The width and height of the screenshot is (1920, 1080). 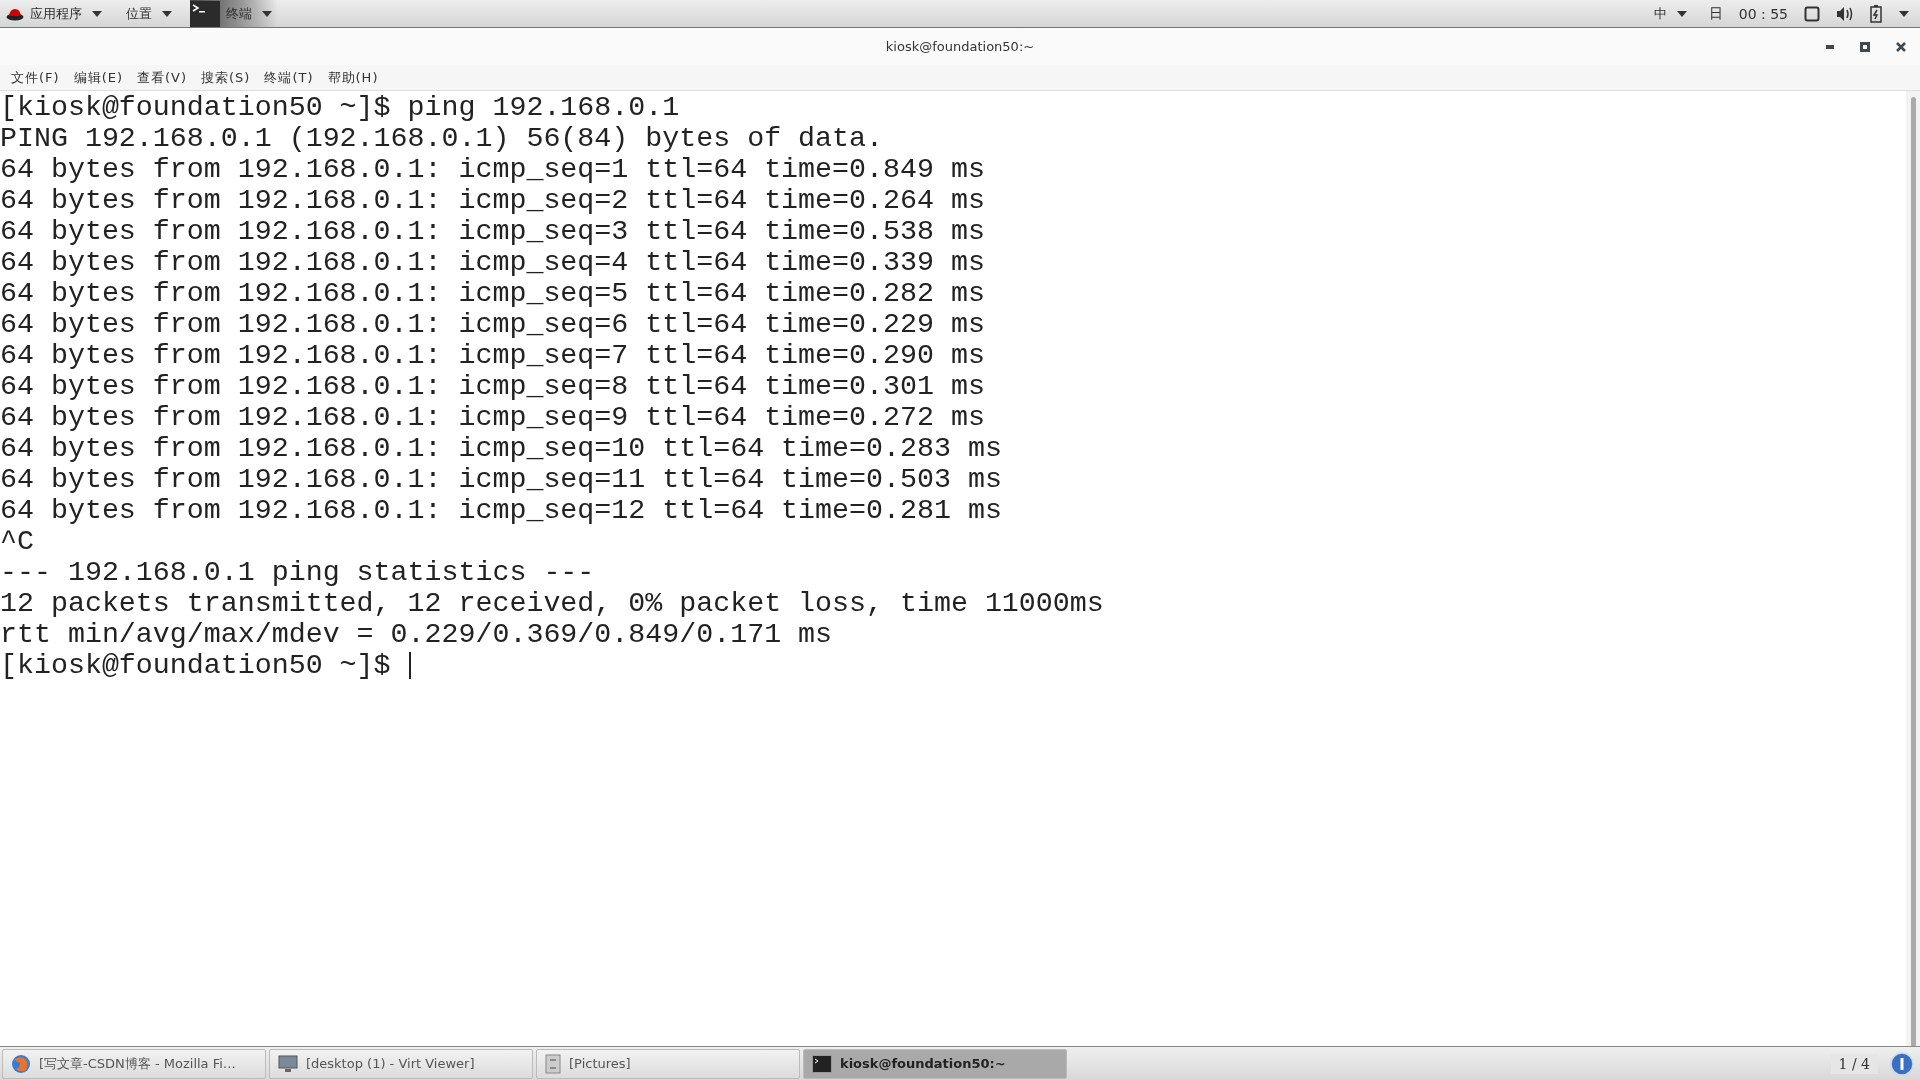 I want to click on hat-icon, so click(x=15, y=13).